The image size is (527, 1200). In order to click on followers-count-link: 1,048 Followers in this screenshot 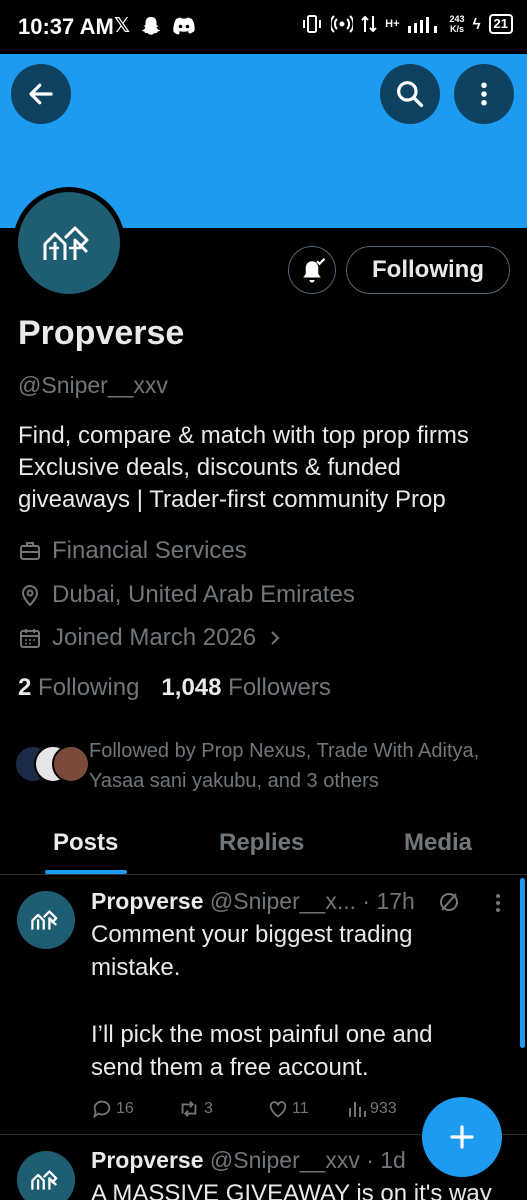, I will do `click(245, 688)`.